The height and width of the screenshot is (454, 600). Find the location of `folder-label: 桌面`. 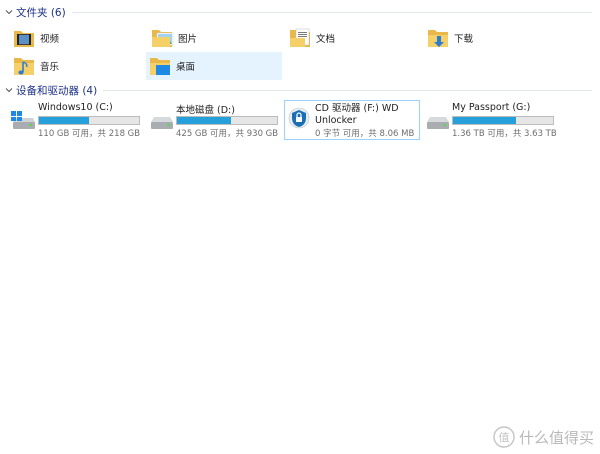

folder-label: 桌面 is located at coordinates (186, 67).